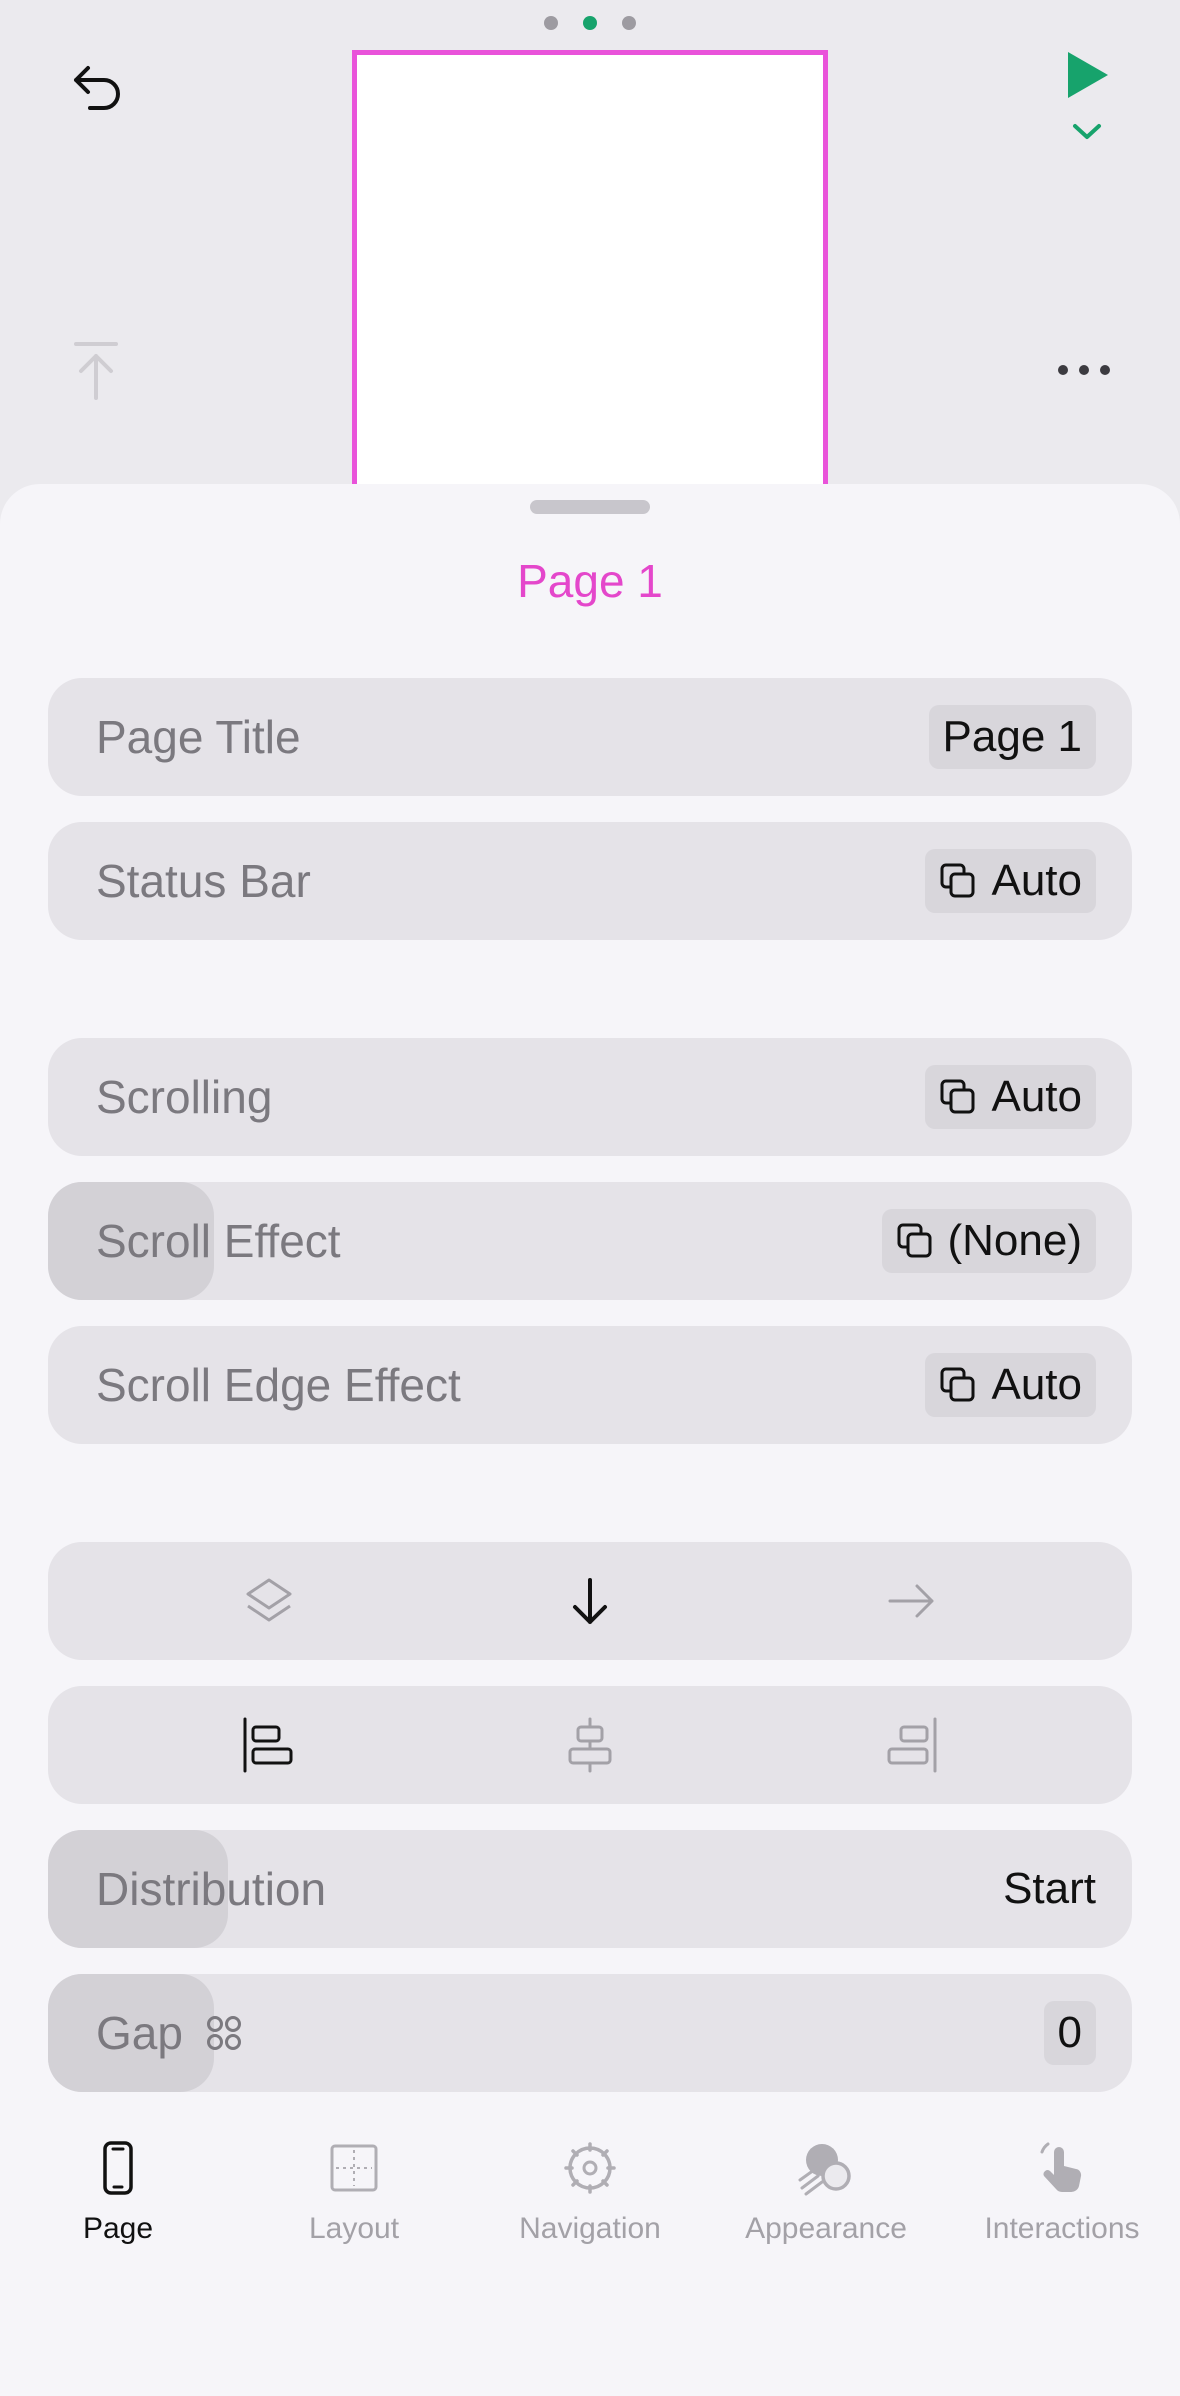 The width and height of the screenshot is (1180, 2396). Describe the element at coordinates (1036, 1096) in the screenshot. I see `scrolling-text: Auto` at that location.